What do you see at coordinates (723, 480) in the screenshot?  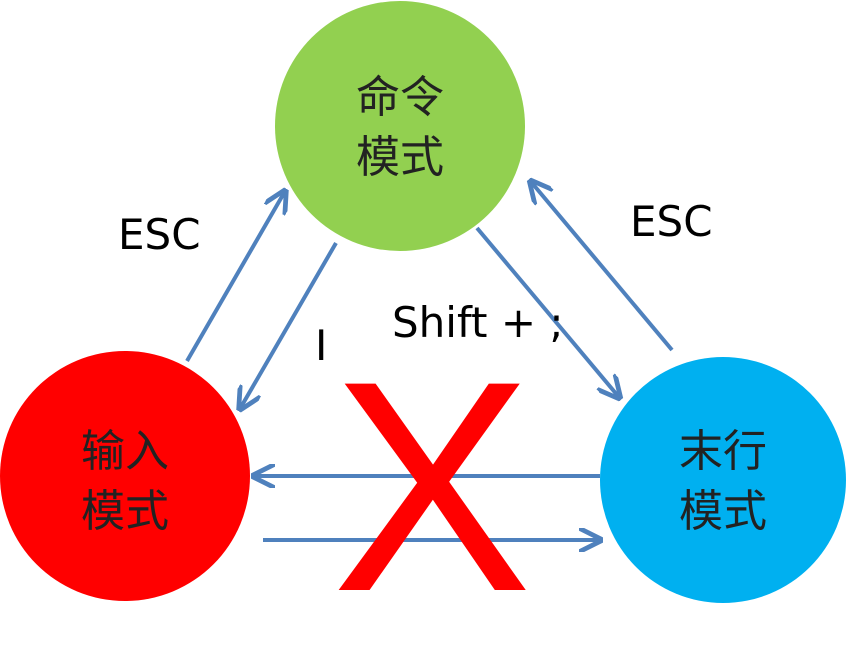 I see `lastline-mode-node` at bounding box center [723, 480].